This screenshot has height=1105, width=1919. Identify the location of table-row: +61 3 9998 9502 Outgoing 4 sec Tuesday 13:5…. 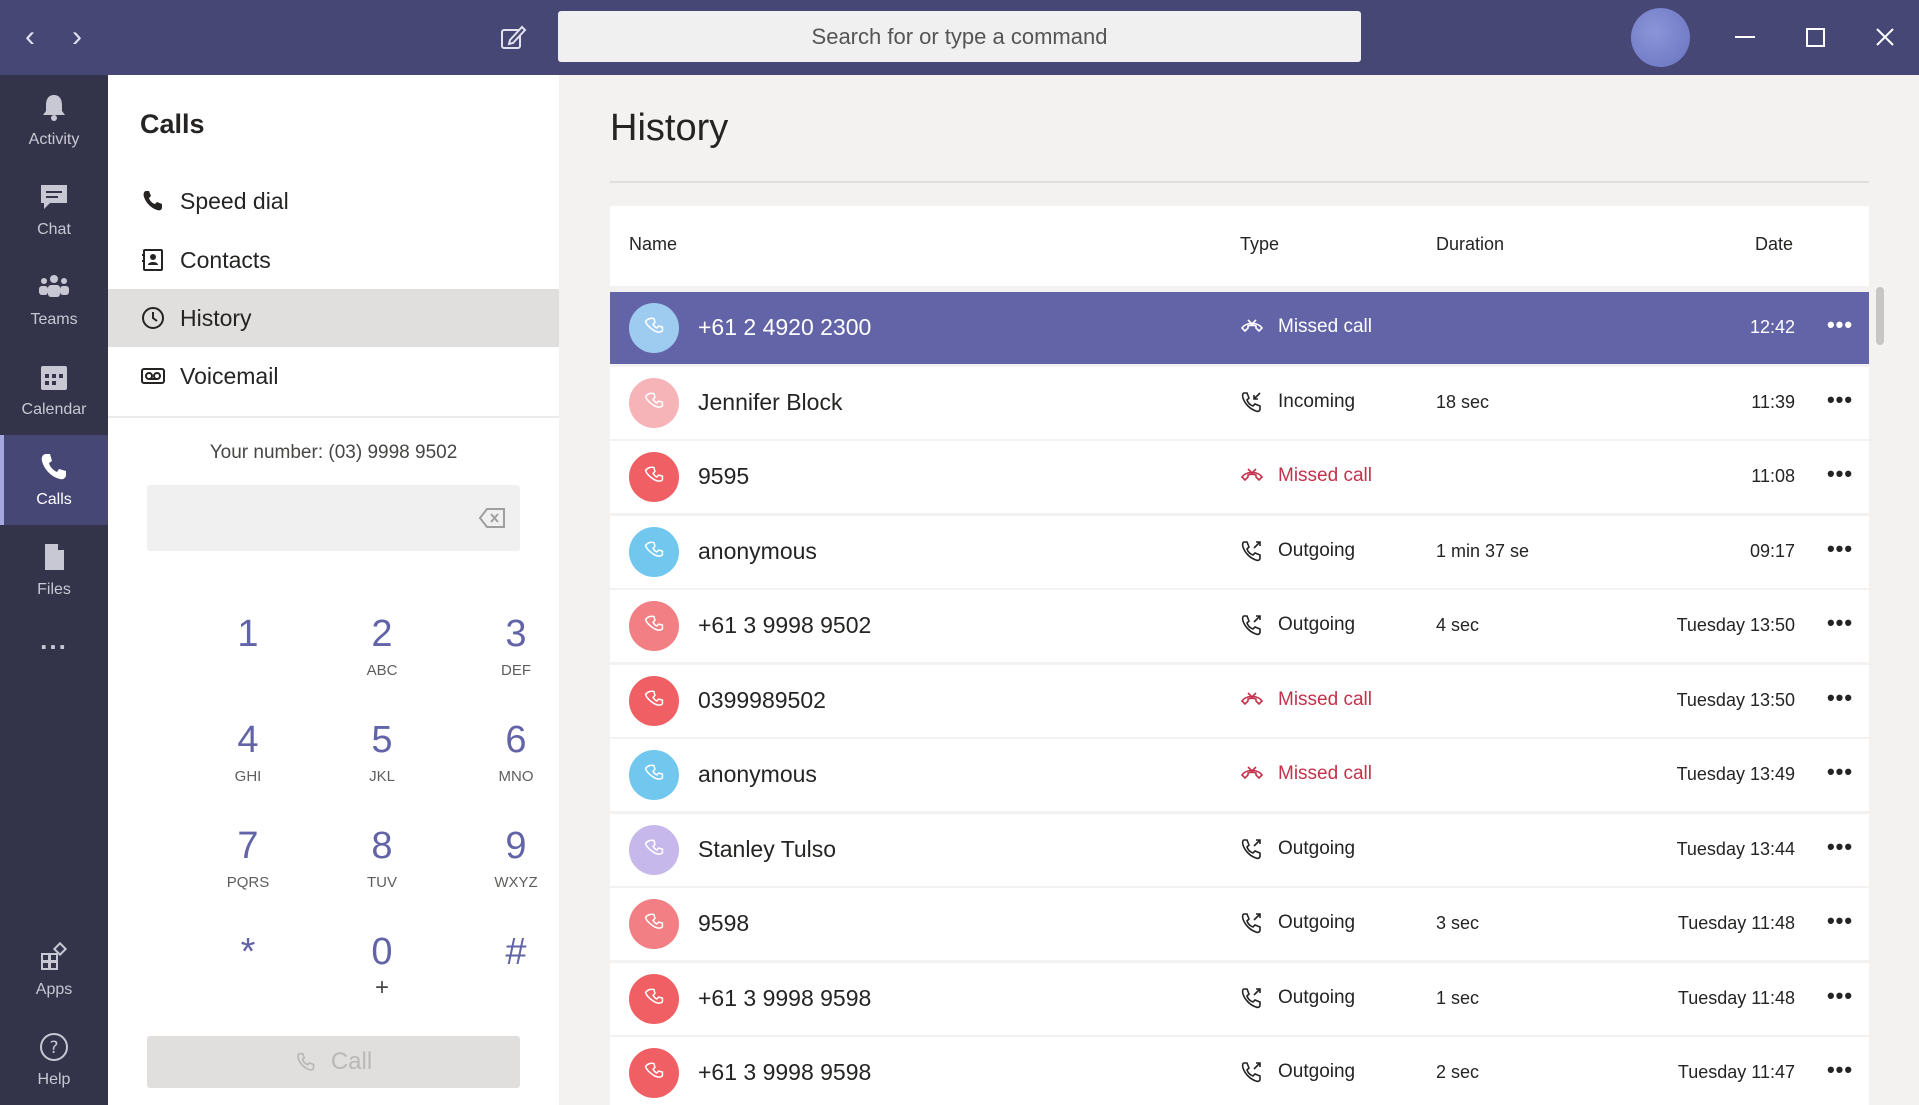
(1239, 626).